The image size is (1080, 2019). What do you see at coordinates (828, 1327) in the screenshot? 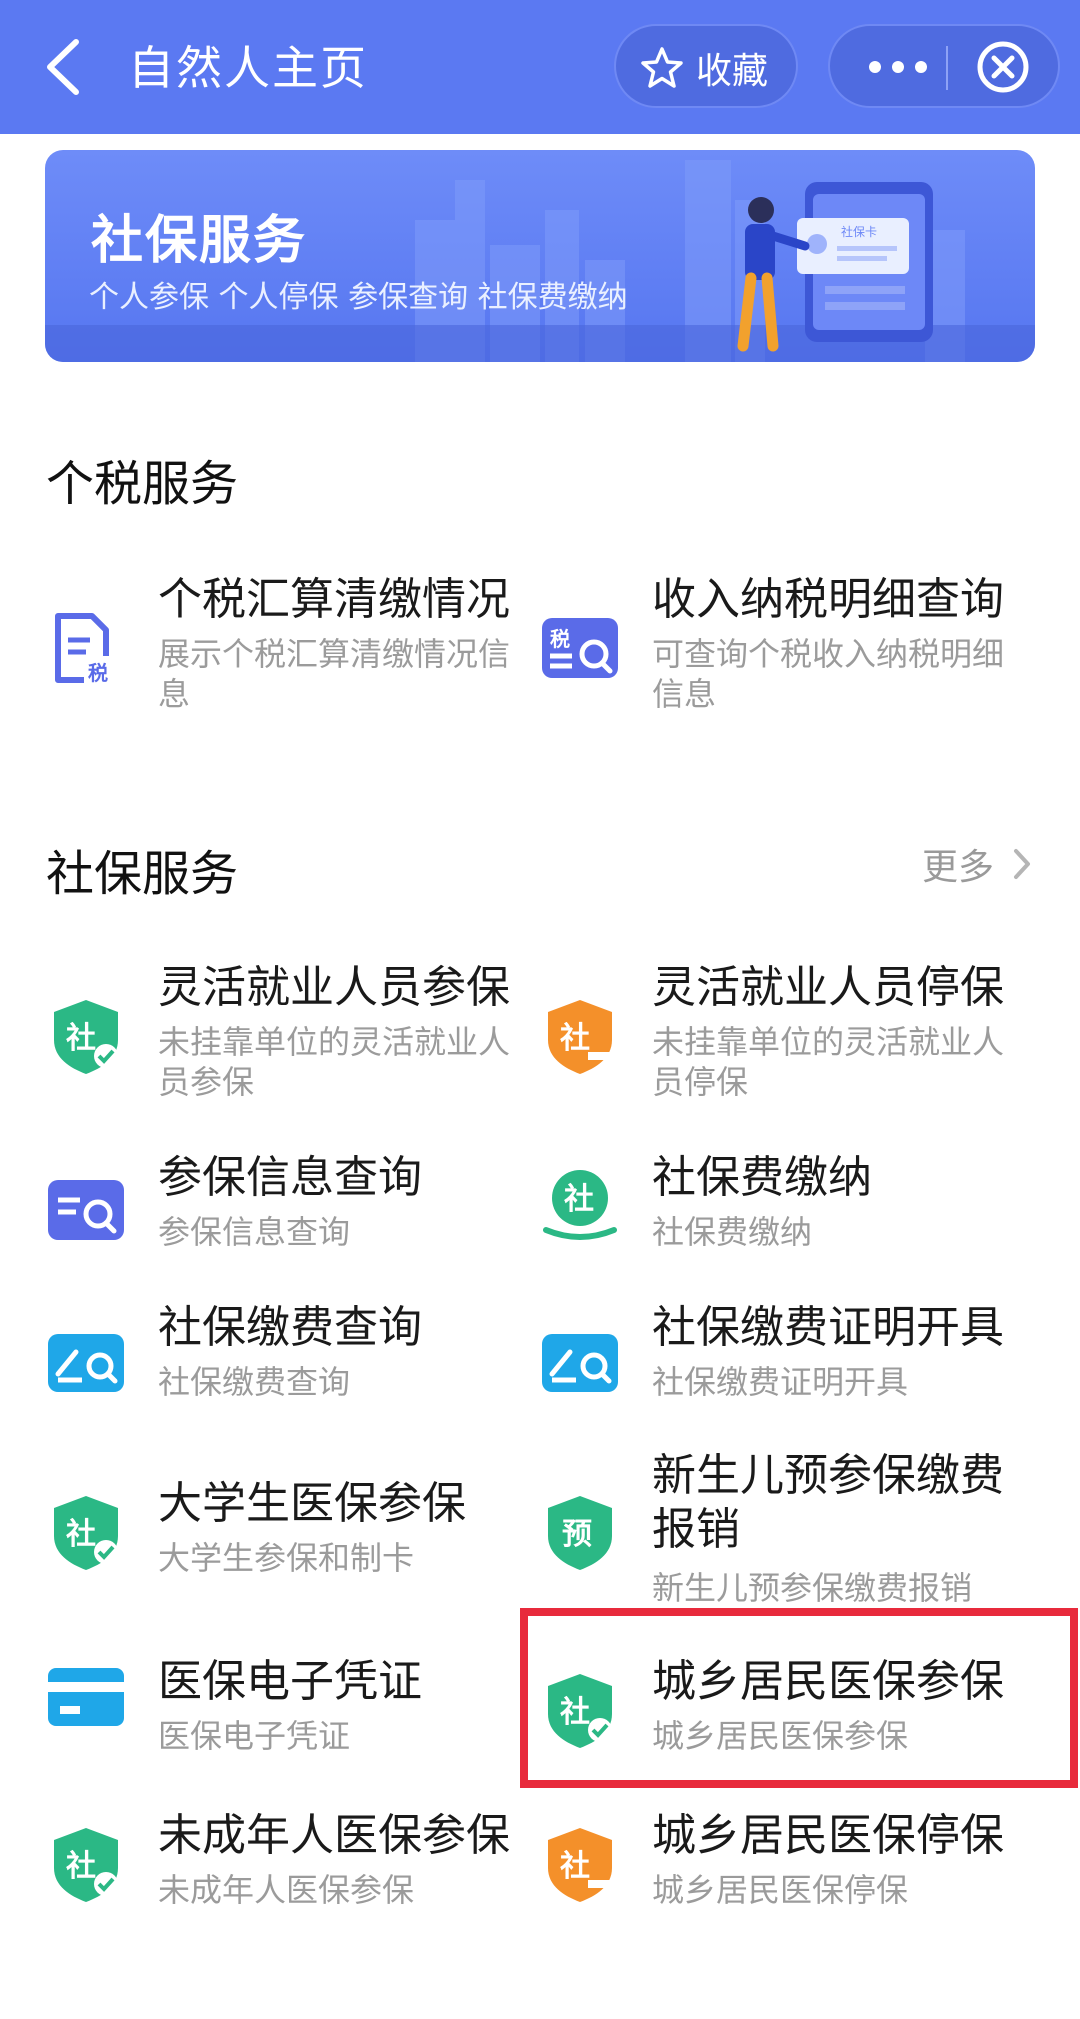
I see `item-name: 社保缴费证明开具` at bounding box center [828, 1327].